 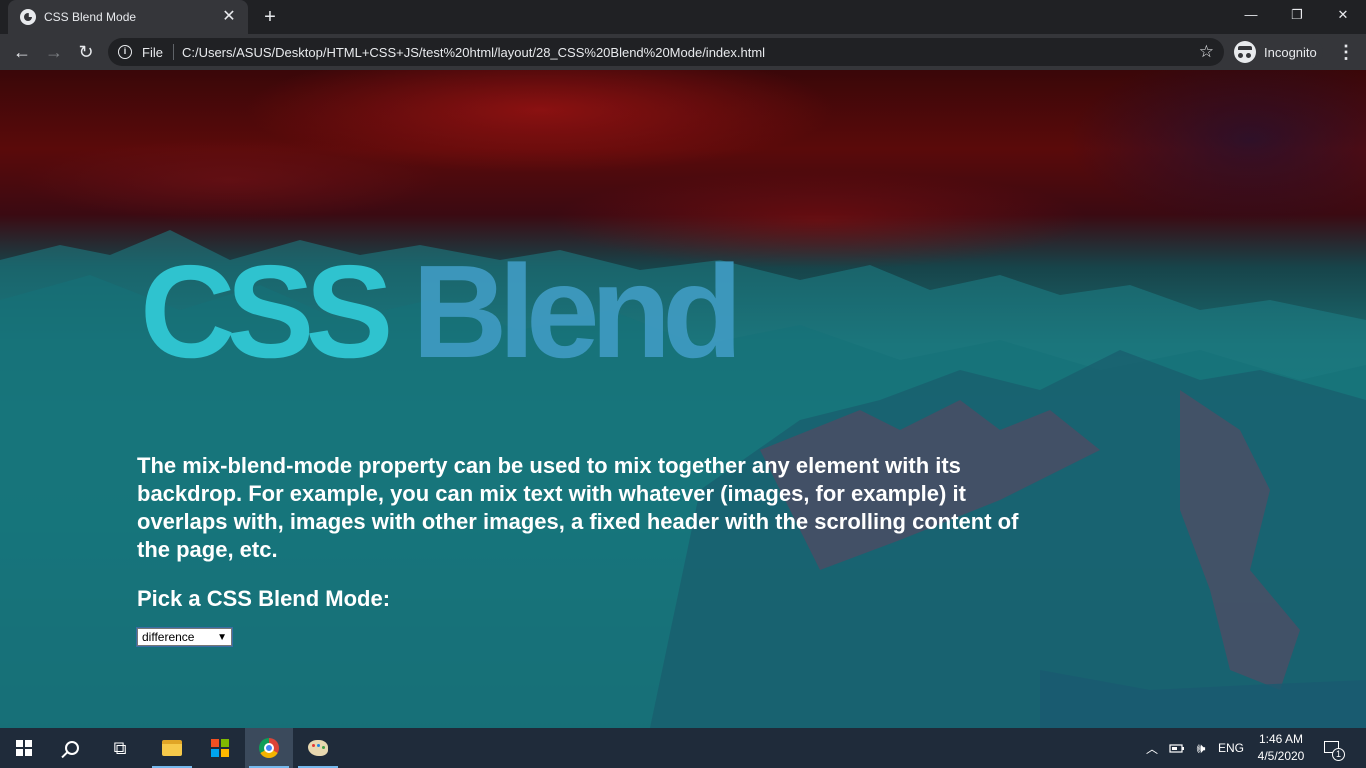 I want to click on action-center-button: 1, so click(x=1331, y=748).